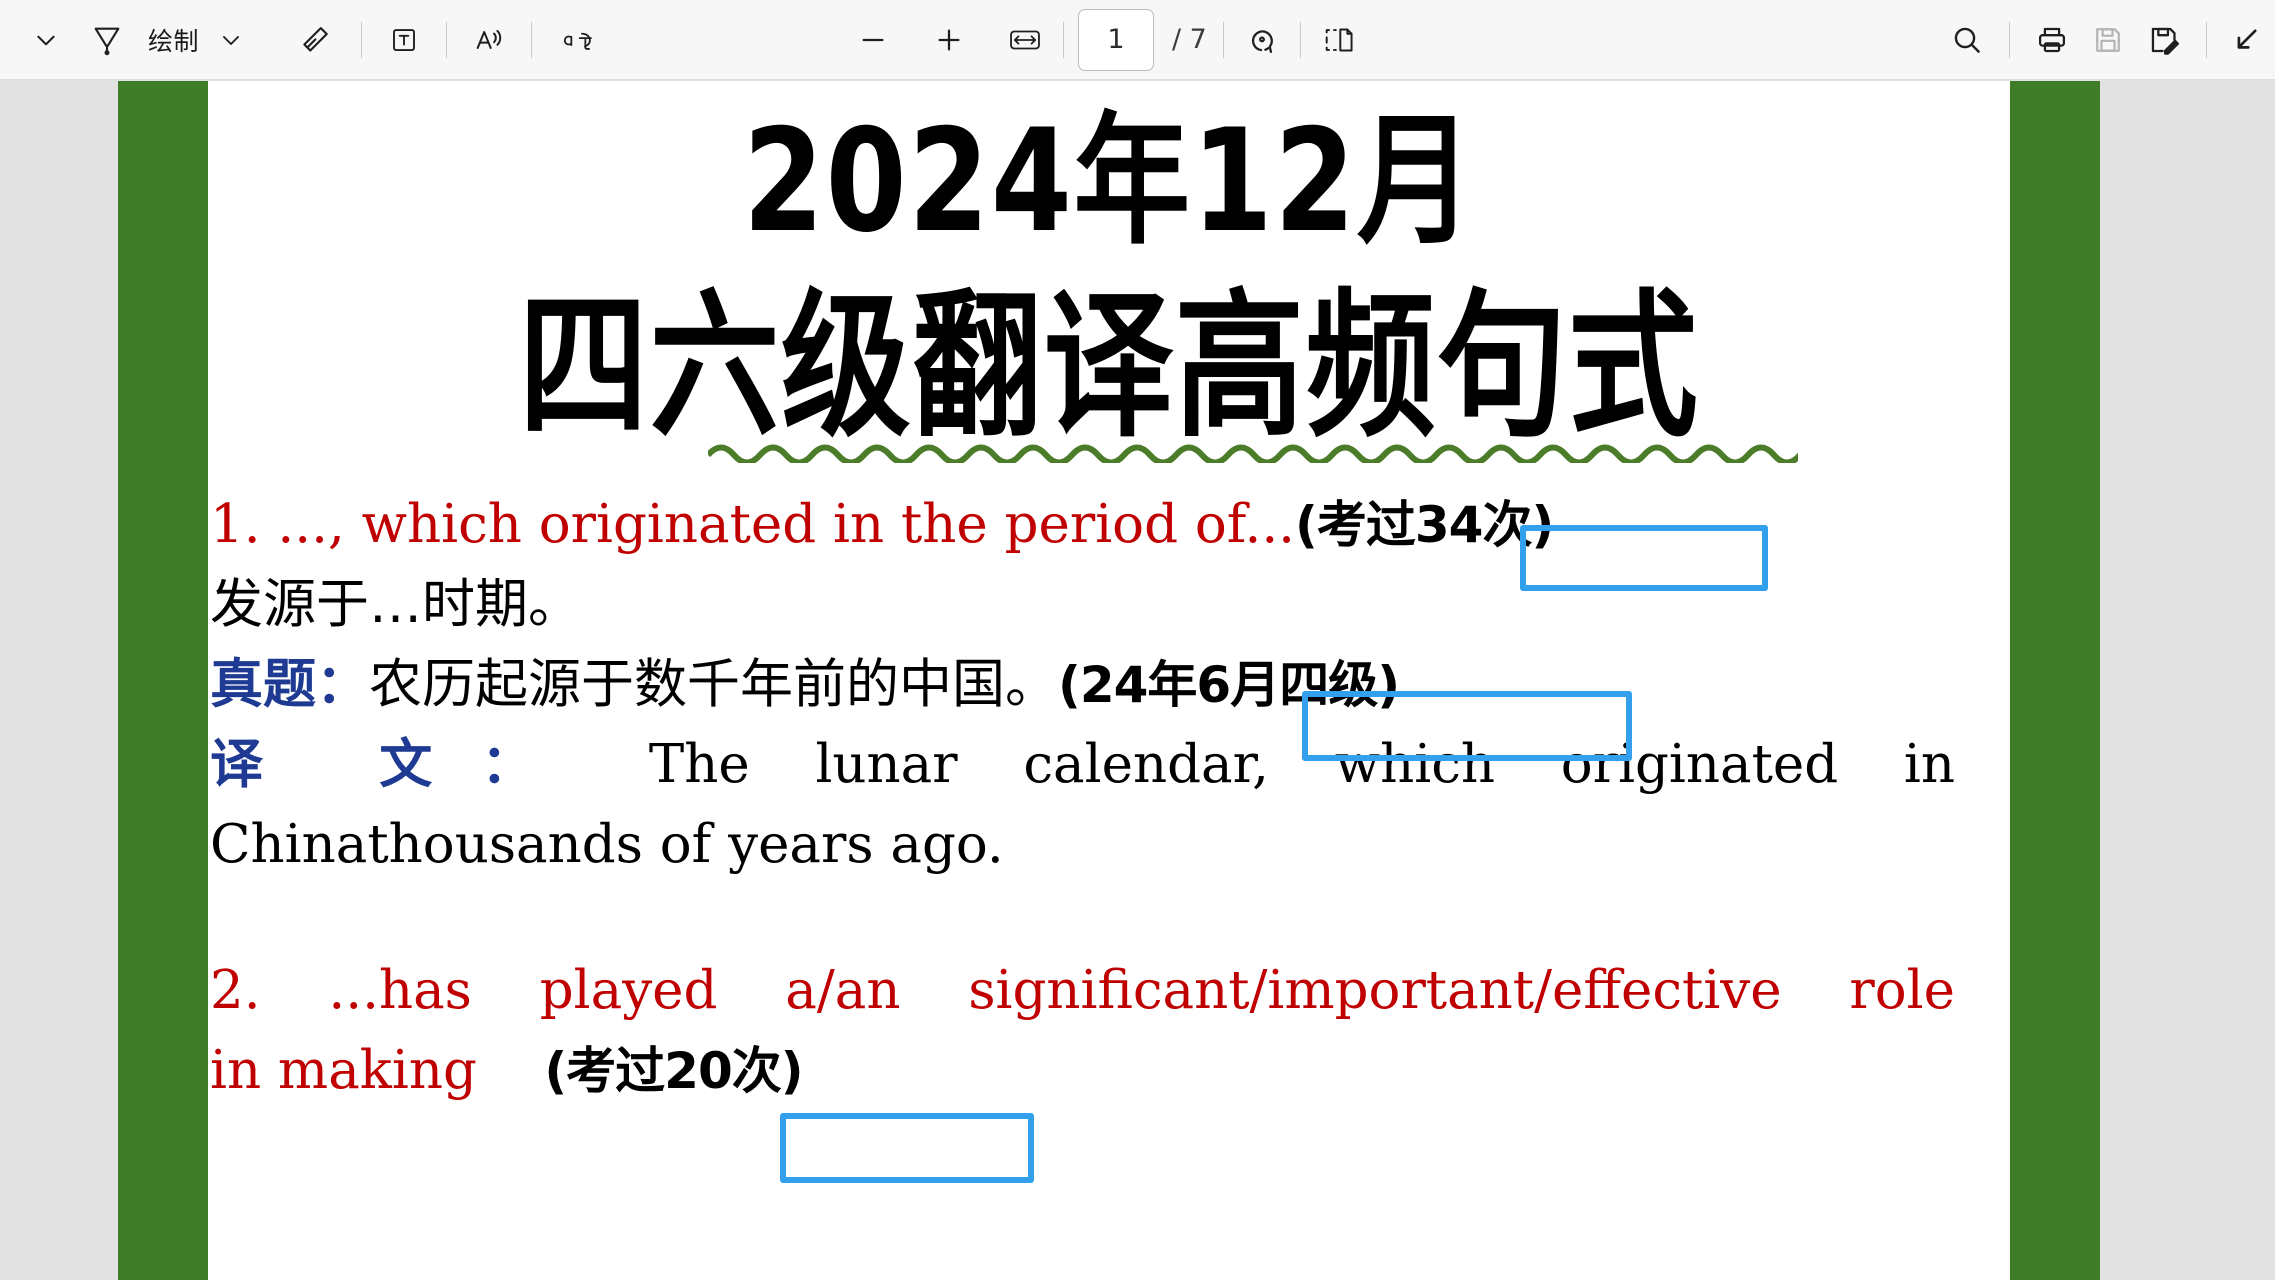 The width and height of the screenshot is (2275, 1280). What do you see at coordinates (174, 41) in the screenshot?
I see `draw-tool-label: 绘制` at bounding box center [174, 41].